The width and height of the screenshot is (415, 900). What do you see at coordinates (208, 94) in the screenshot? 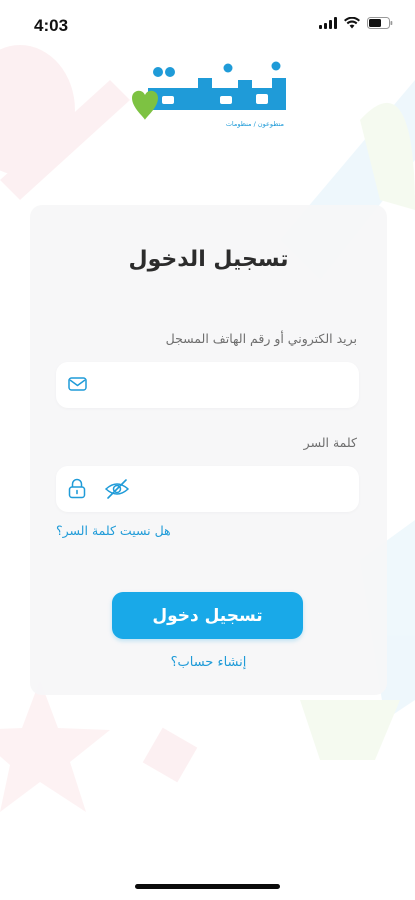
I see `app-logo: متطوعون / منظومات` at bounding box center [208, 94].